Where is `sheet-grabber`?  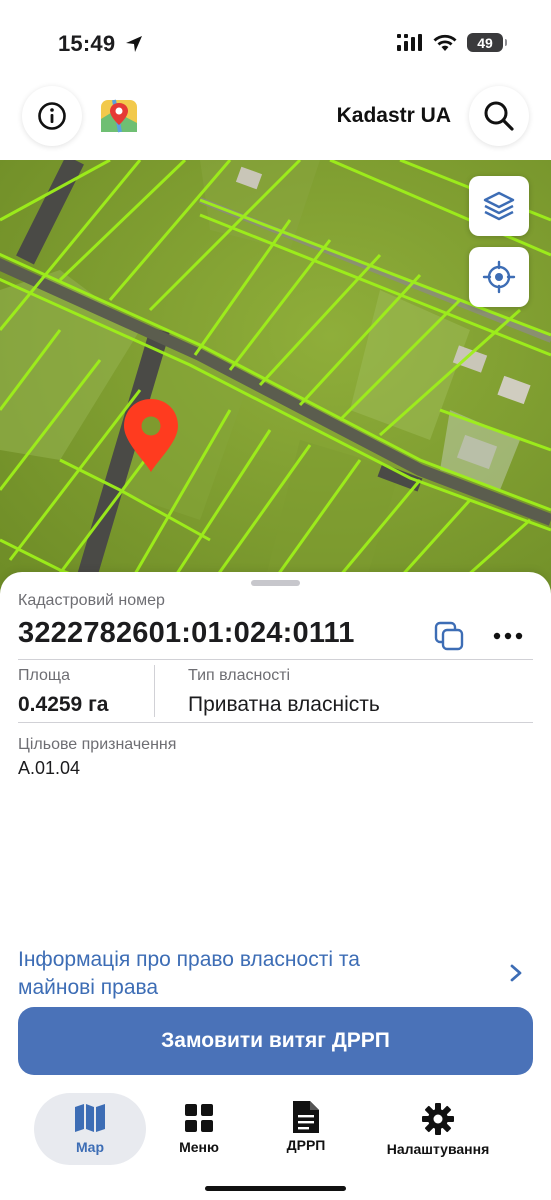
sheet-grabber is located at coordinates (275, 583).